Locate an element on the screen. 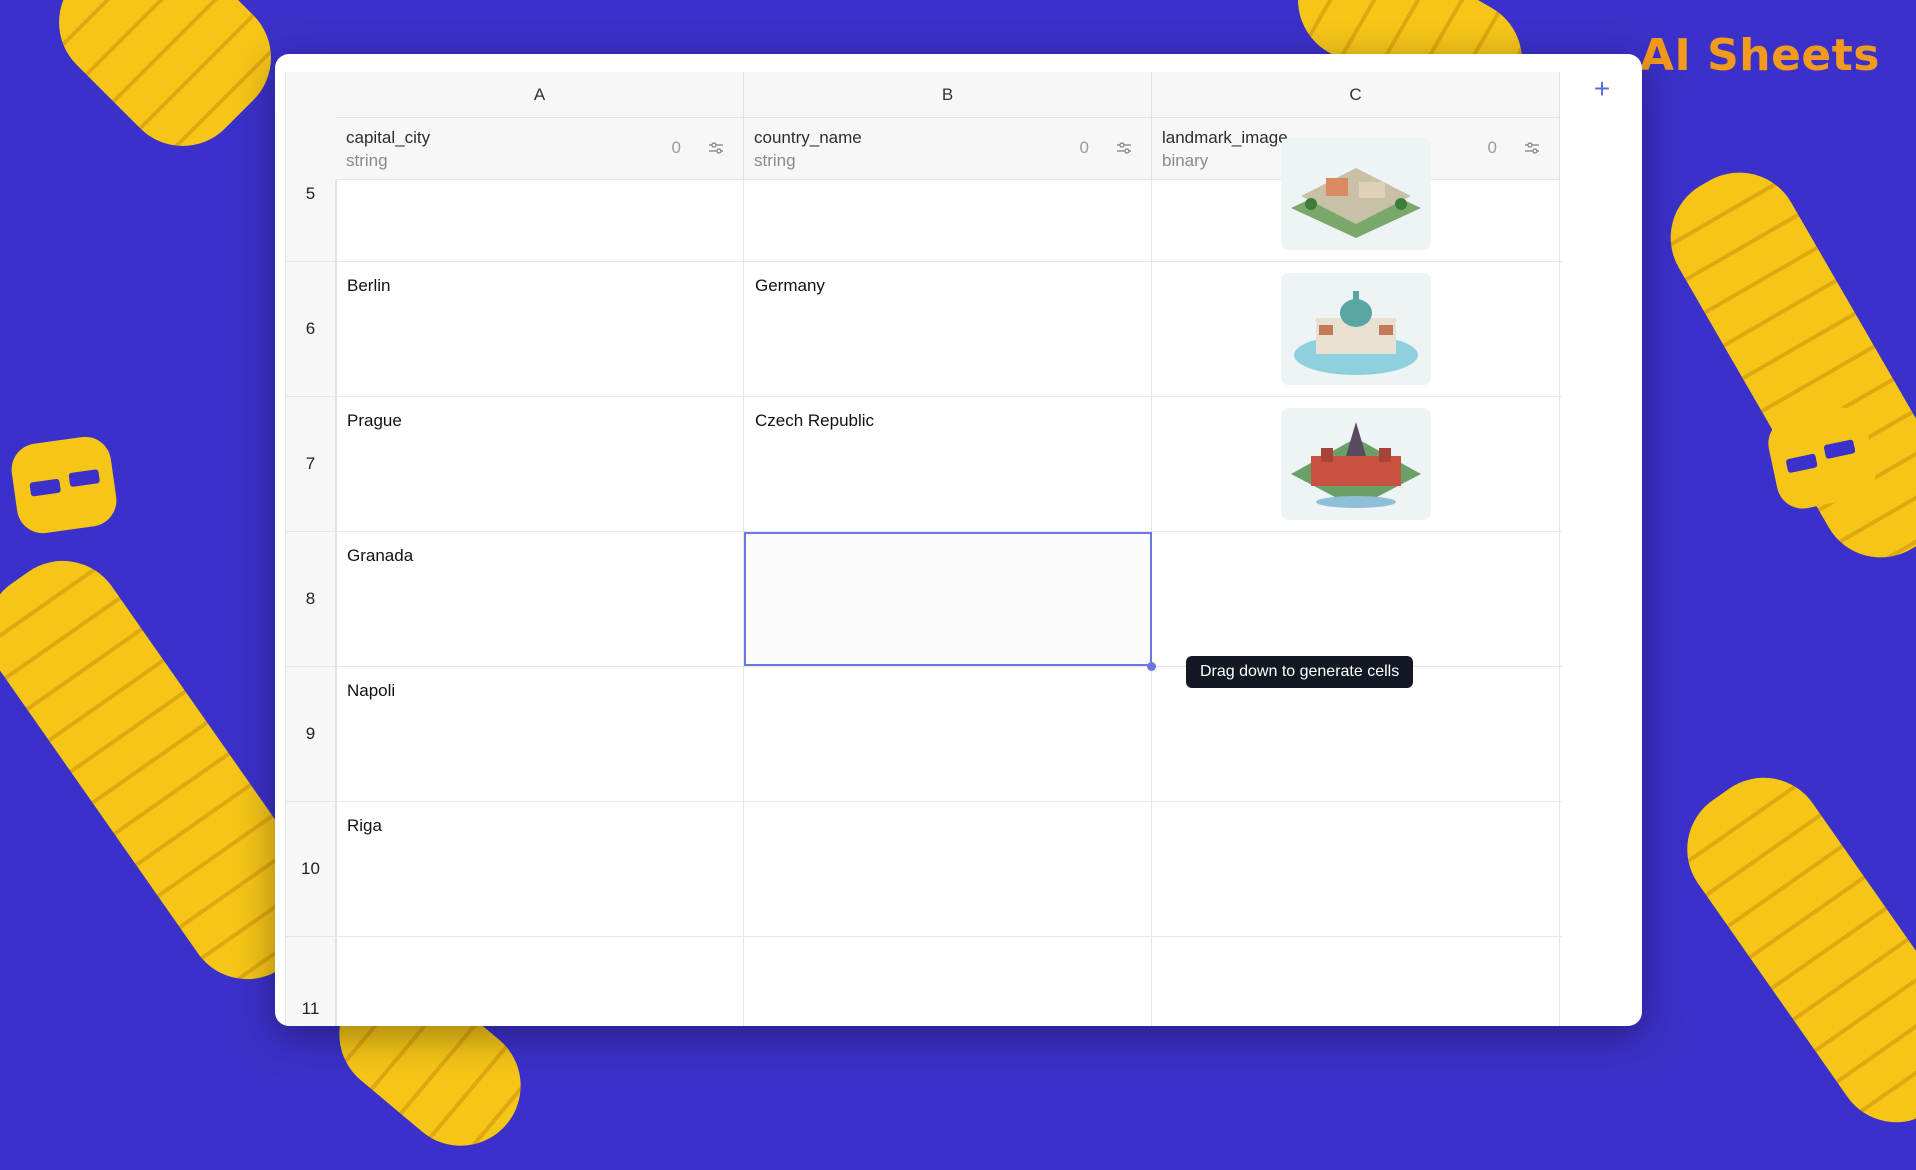  table-cell: Prague is located at coordinates (540, 464).